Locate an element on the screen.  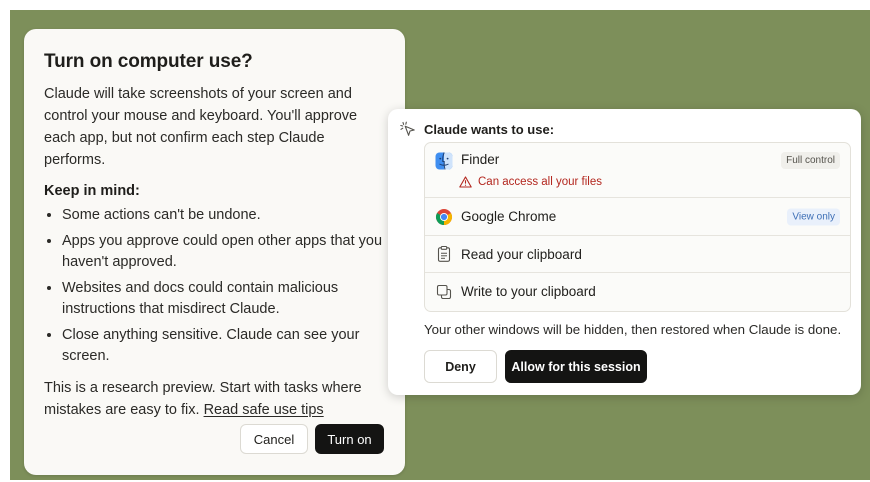
sparkle-cursor-icon is located at coordinates (407, 128).